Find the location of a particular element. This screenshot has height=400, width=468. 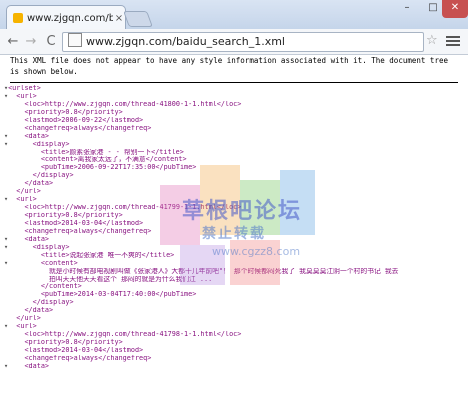

favicon-icon is located at coordinates (18, 18).